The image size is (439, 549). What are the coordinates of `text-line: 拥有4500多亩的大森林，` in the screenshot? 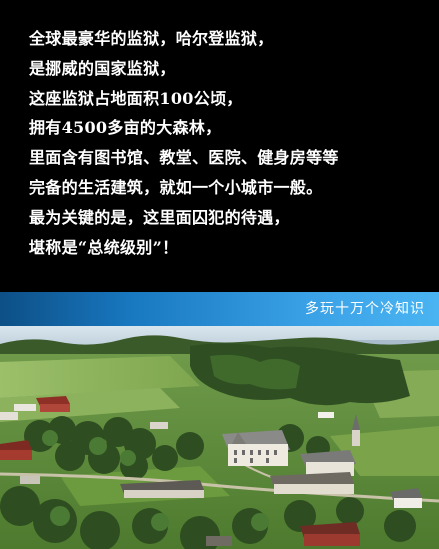 It's located at (125, 128).